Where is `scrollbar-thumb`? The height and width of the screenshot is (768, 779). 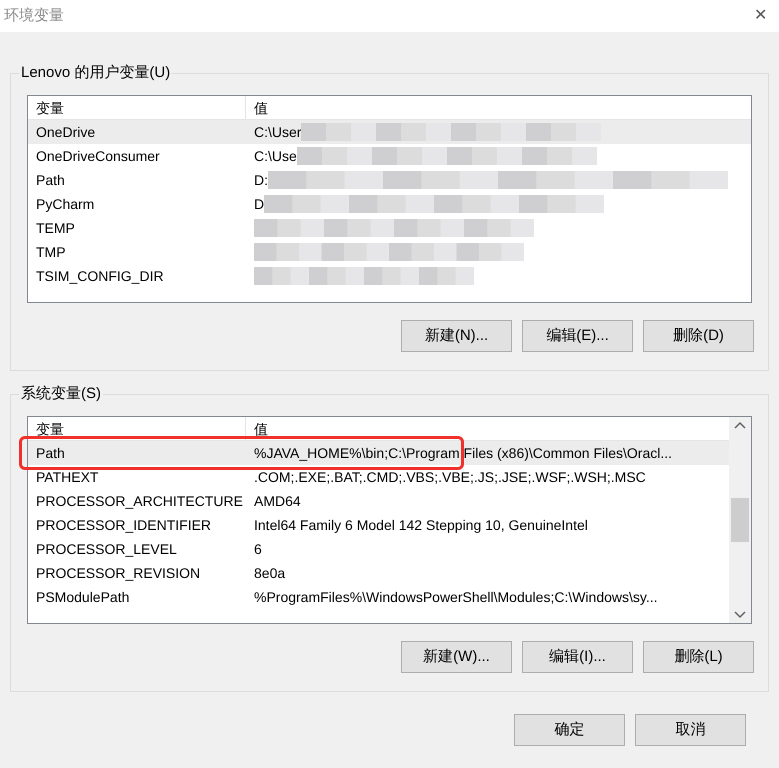 scrollbar-thumb is located at coordinates (740, 520).